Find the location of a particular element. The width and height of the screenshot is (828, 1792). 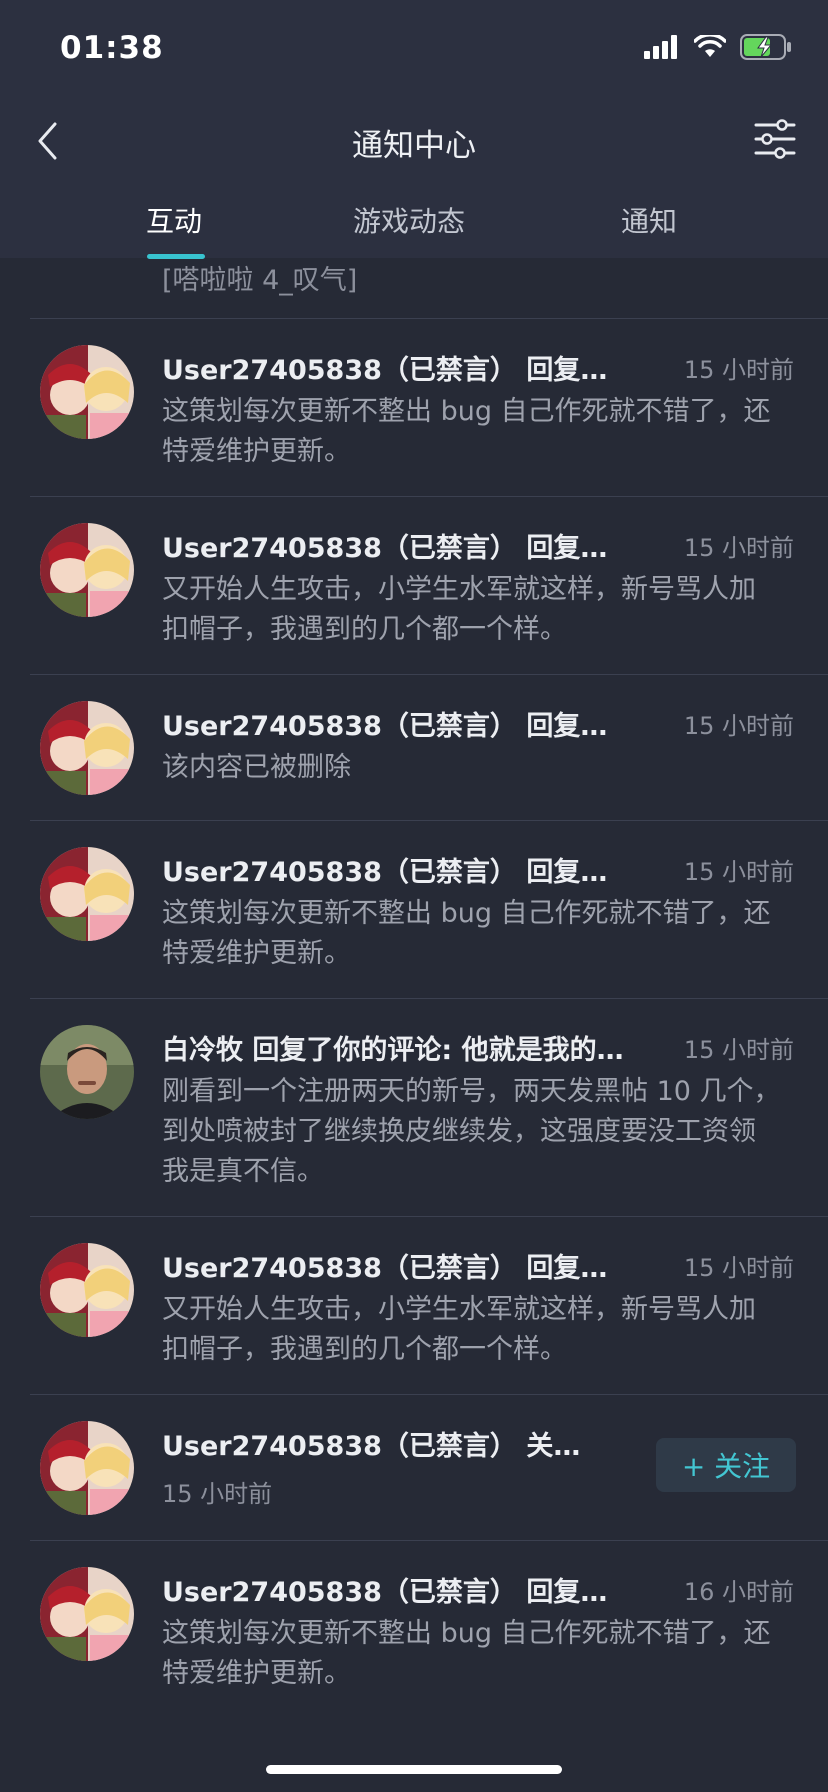

status-time: 01:38 is located at coordinates (112, 48).